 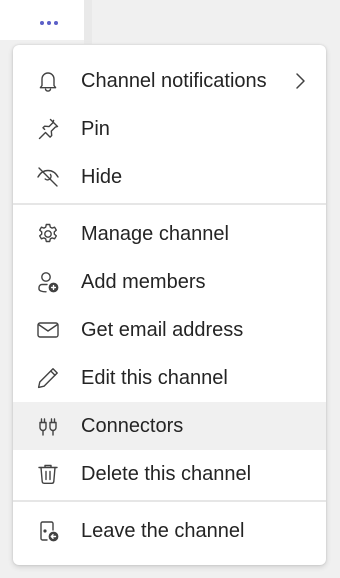 I want to click on menu-item-channel-notifications: Channel notifications, so click(x=169, y=81).